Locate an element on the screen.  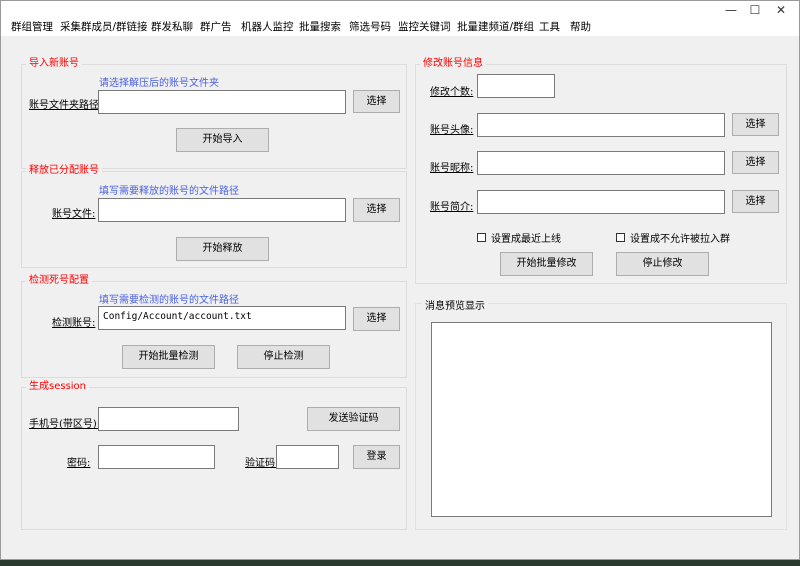
password-label: 密码: is located at coordinates (79, 463).